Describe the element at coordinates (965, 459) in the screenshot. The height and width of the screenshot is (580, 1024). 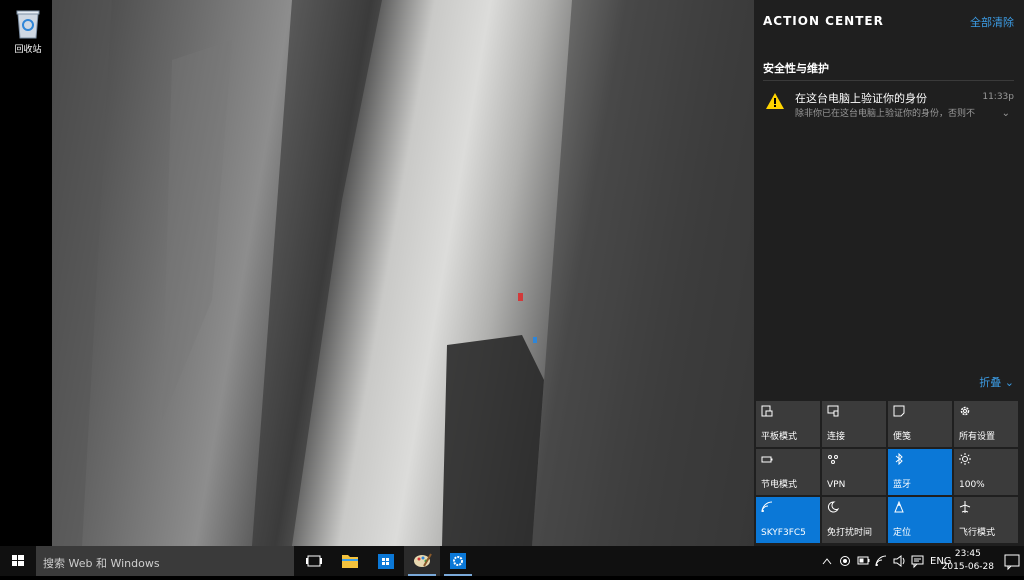
I see `brightness-icon` at that location.